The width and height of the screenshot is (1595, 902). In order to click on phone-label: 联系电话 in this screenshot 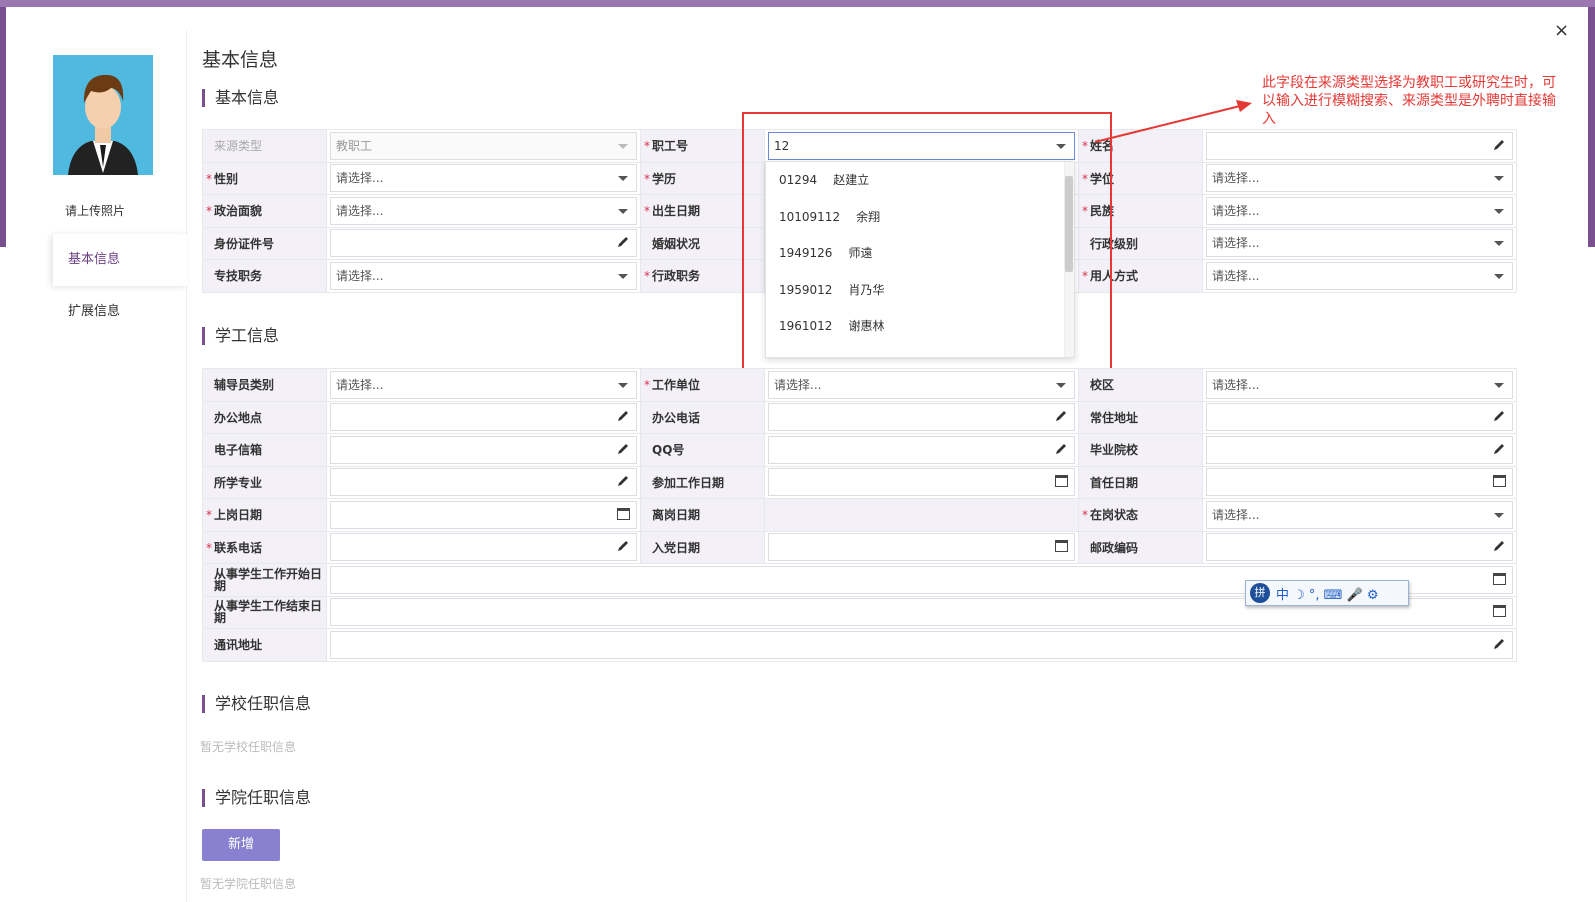, I will do `click(264, 547)`.